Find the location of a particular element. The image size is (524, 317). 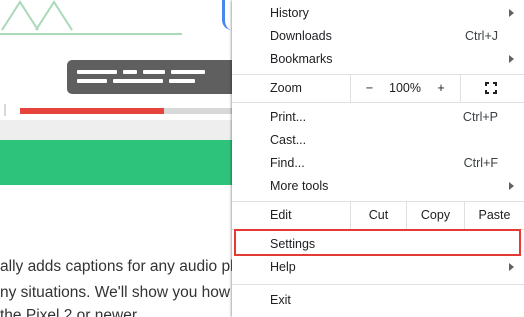

zoom-level-value: 100% is located at coordinates (405, 88).